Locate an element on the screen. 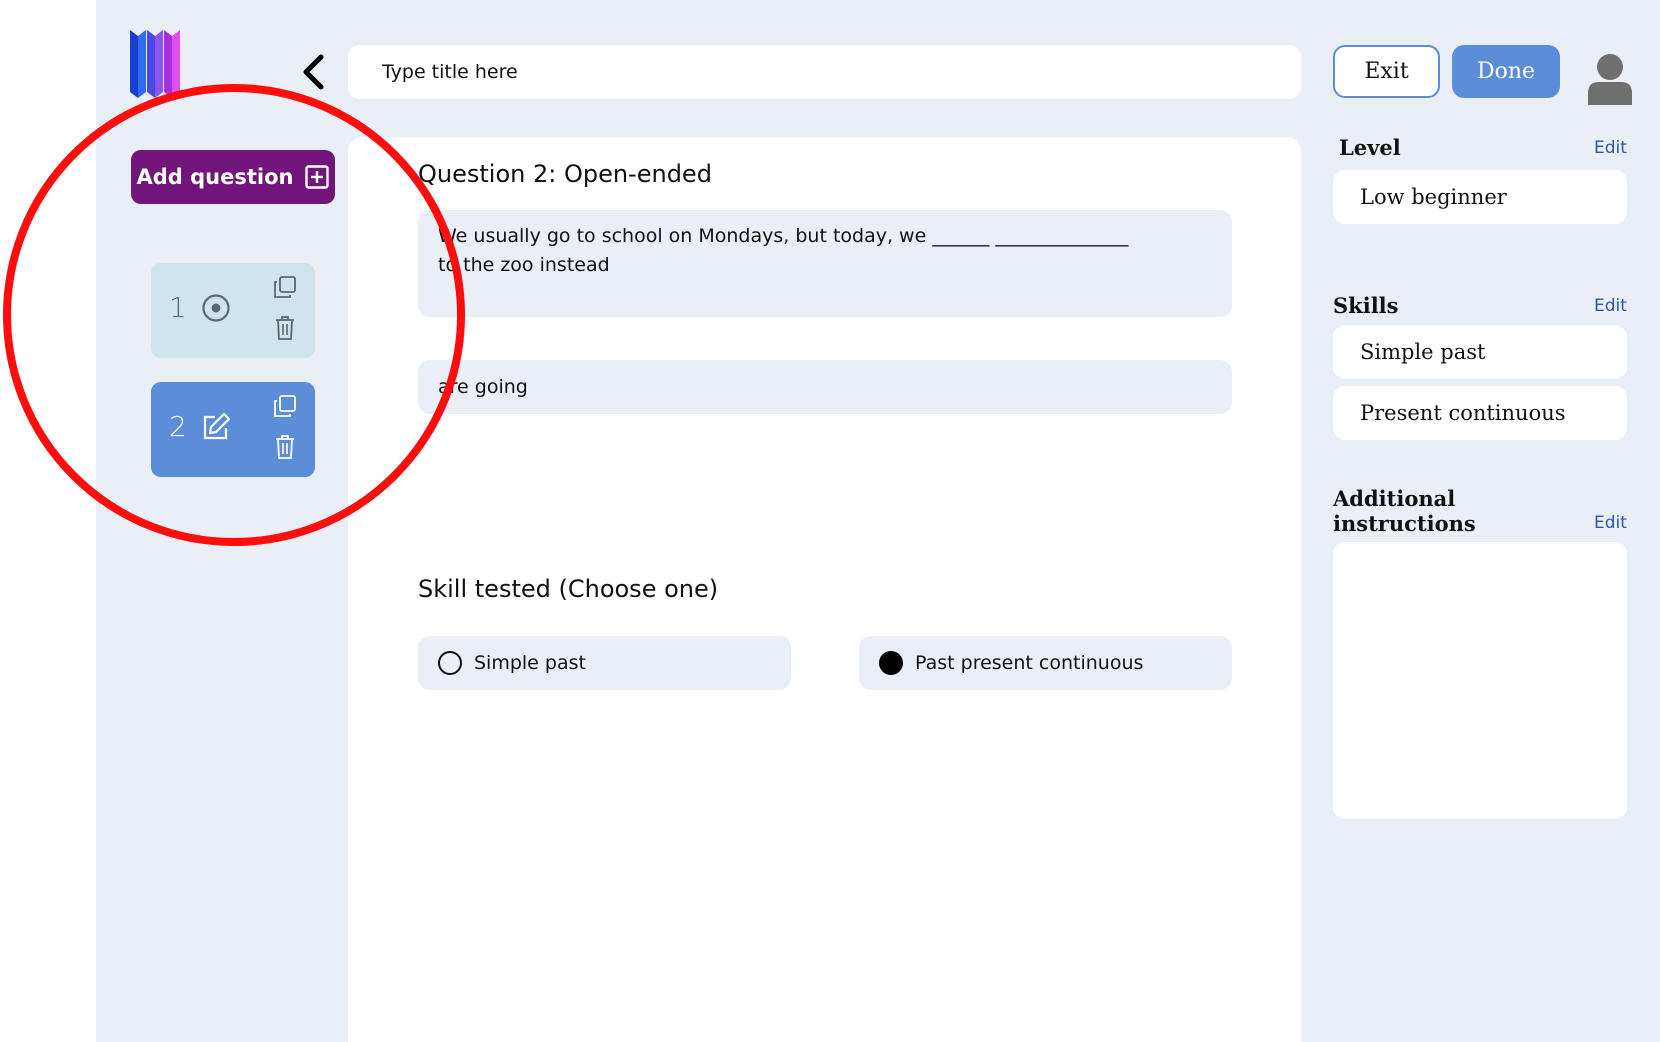 Image resolution: width=1660 pixels, height=1042 pixels. skills-label: Skills is located at coordinates (1366, 305).